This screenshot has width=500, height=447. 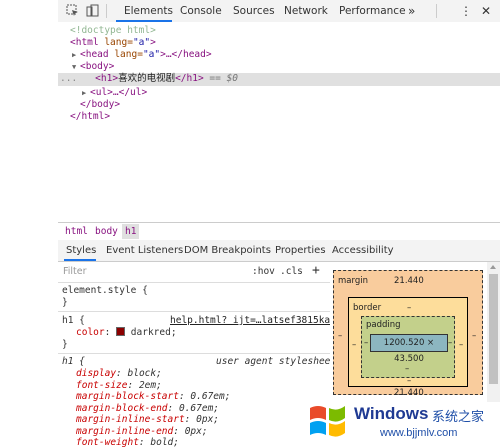 I want to click on color-declaration: color: darkred;, so click(x=126, y=333).